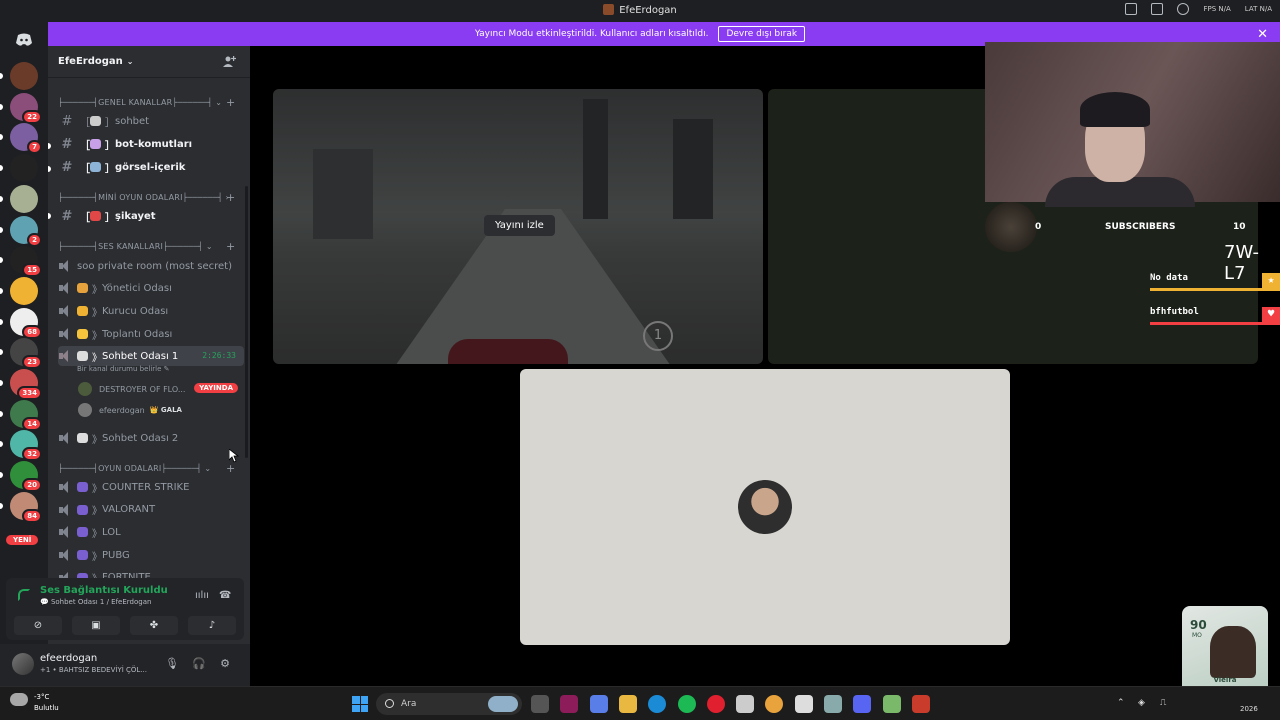  What do you see at coordinates (803, 704) in the screenshot?
I see `steam-icon` at bounding box center [803, 704].